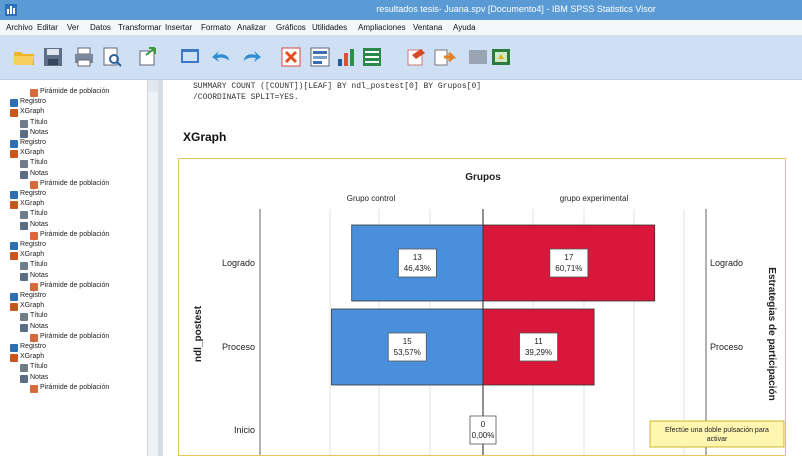  I want to click on print-preview-icon, so click(112, 57).